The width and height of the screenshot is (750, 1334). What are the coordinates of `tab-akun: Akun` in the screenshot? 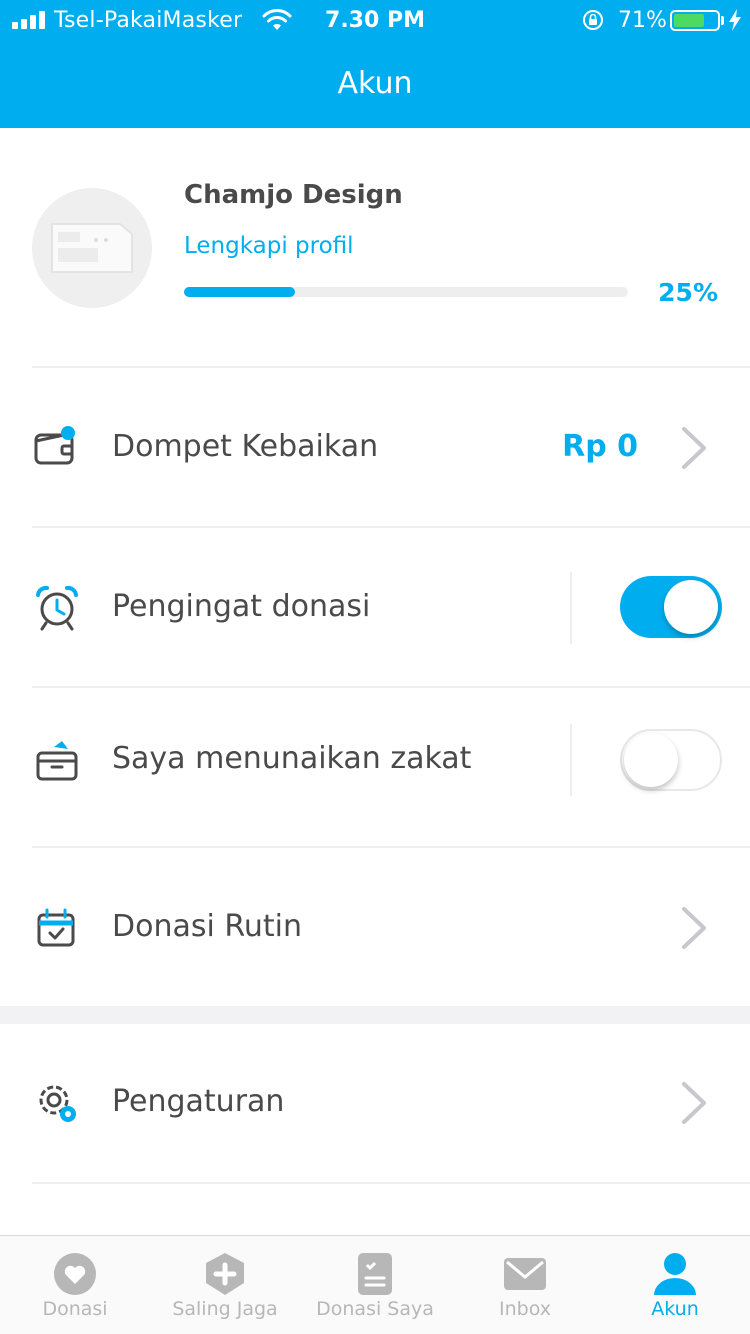 It's located at (675, 1285).